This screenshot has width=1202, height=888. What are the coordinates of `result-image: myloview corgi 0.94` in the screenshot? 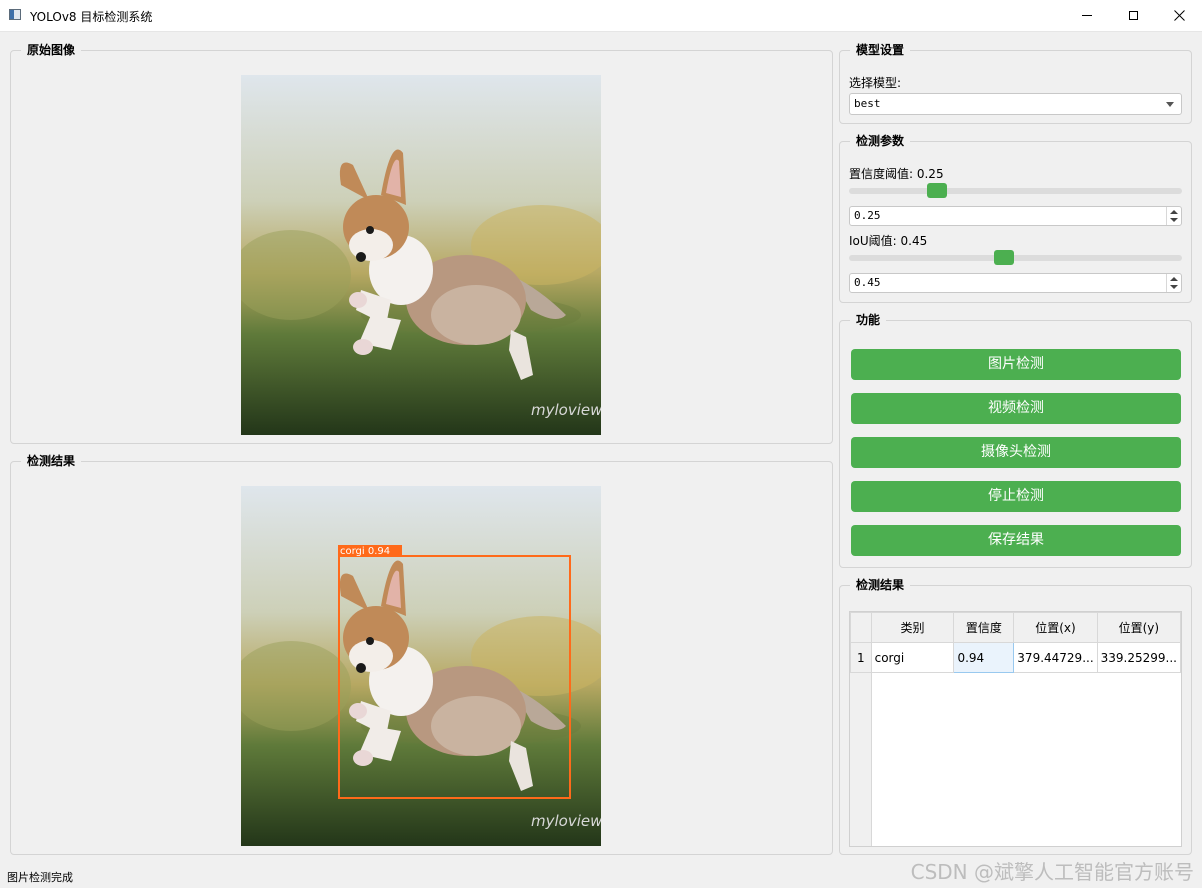 It's located at (421, 666).